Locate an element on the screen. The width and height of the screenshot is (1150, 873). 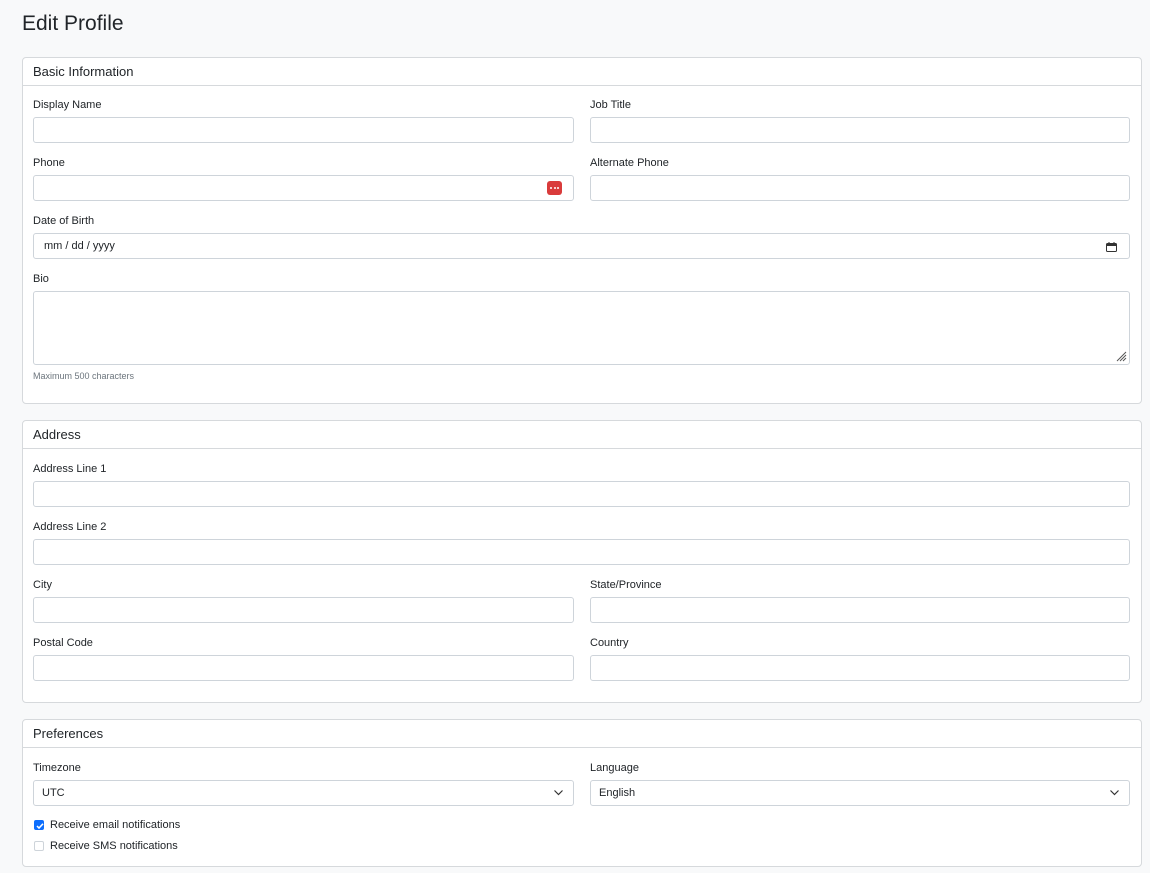
date-of-birth-input: mm / dd / yyyy is located at coordinates (581, 246).